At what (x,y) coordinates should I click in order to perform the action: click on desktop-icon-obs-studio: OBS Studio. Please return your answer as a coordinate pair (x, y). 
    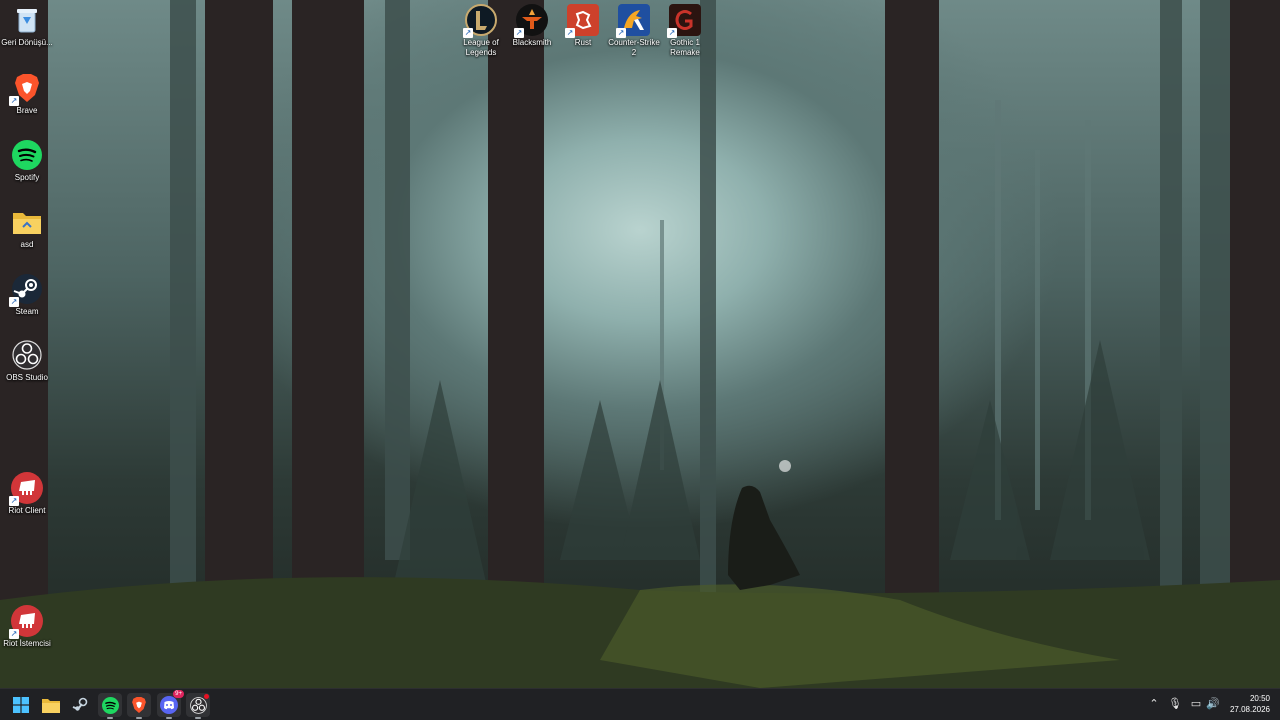
    Looking at the image, I should click on (27, 361).